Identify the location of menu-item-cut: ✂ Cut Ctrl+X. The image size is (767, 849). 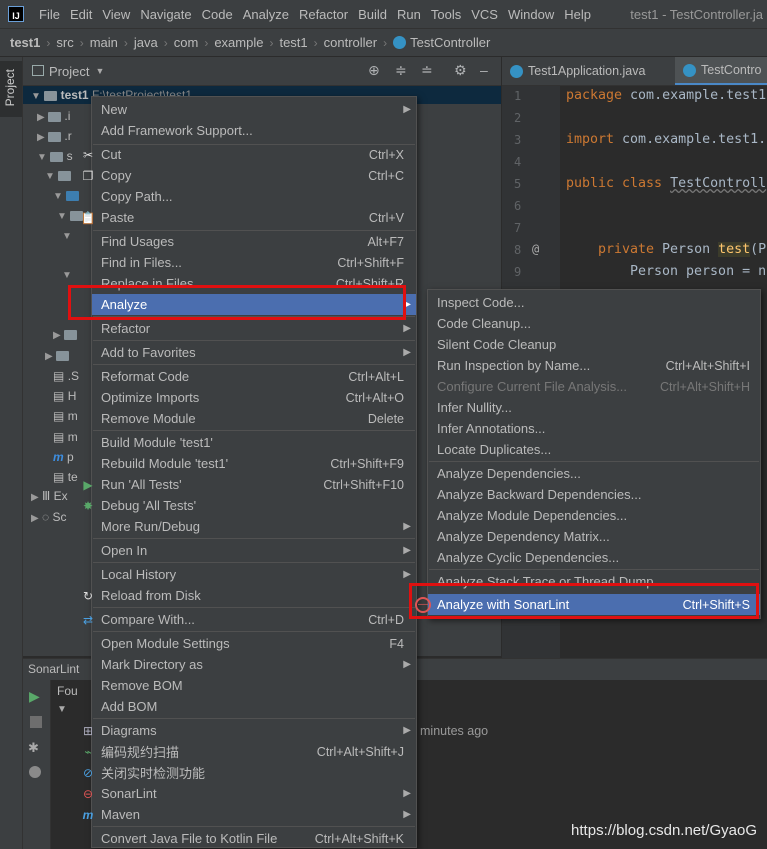
(249, 154).